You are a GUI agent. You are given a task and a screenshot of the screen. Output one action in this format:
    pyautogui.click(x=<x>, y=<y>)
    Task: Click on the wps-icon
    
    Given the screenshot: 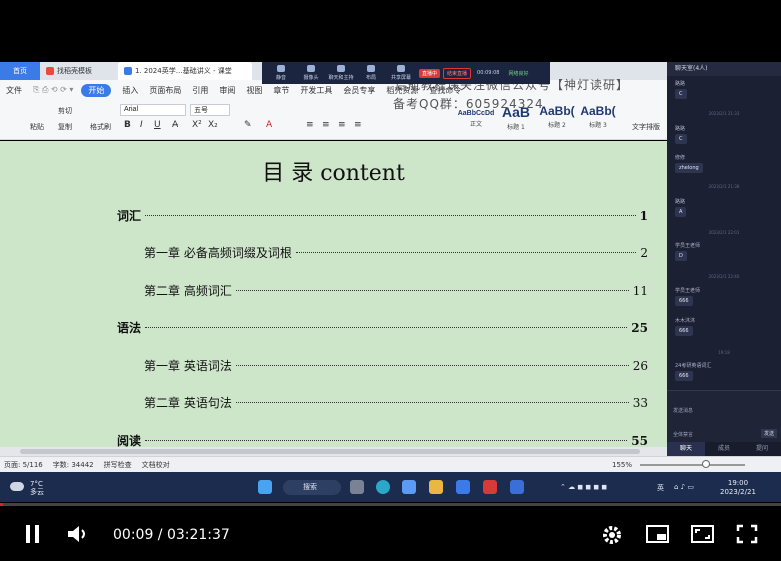 What is the action you would take?
    pyautogui.click(x=490, y=487)
    